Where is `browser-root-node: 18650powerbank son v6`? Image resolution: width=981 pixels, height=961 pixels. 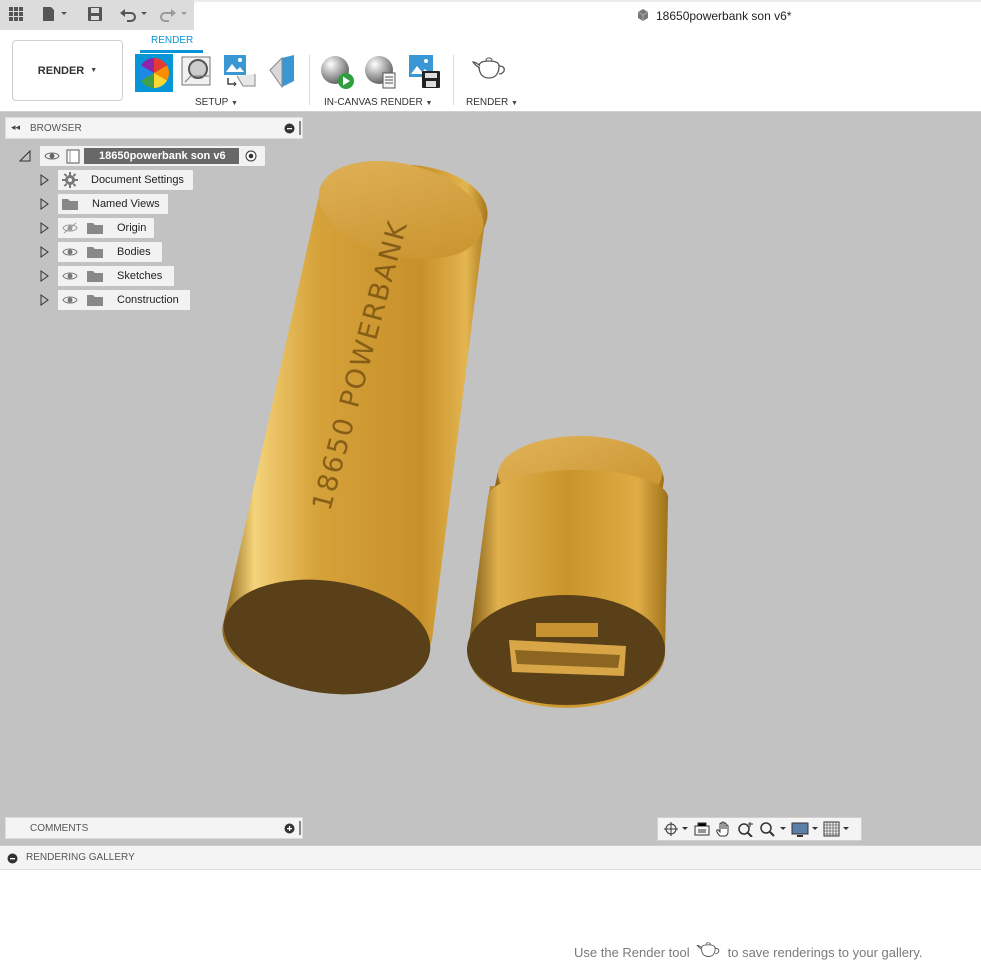 browser-root-node: 18650powerbank son v6 is located at coordinates (152, 156).